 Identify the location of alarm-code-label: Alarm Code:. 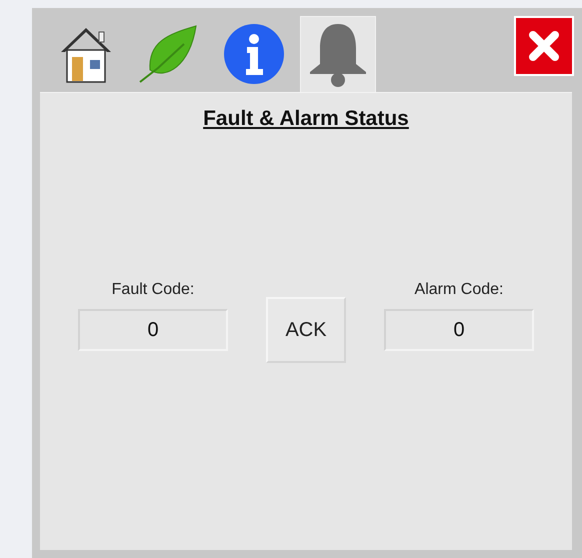
(459, 290).